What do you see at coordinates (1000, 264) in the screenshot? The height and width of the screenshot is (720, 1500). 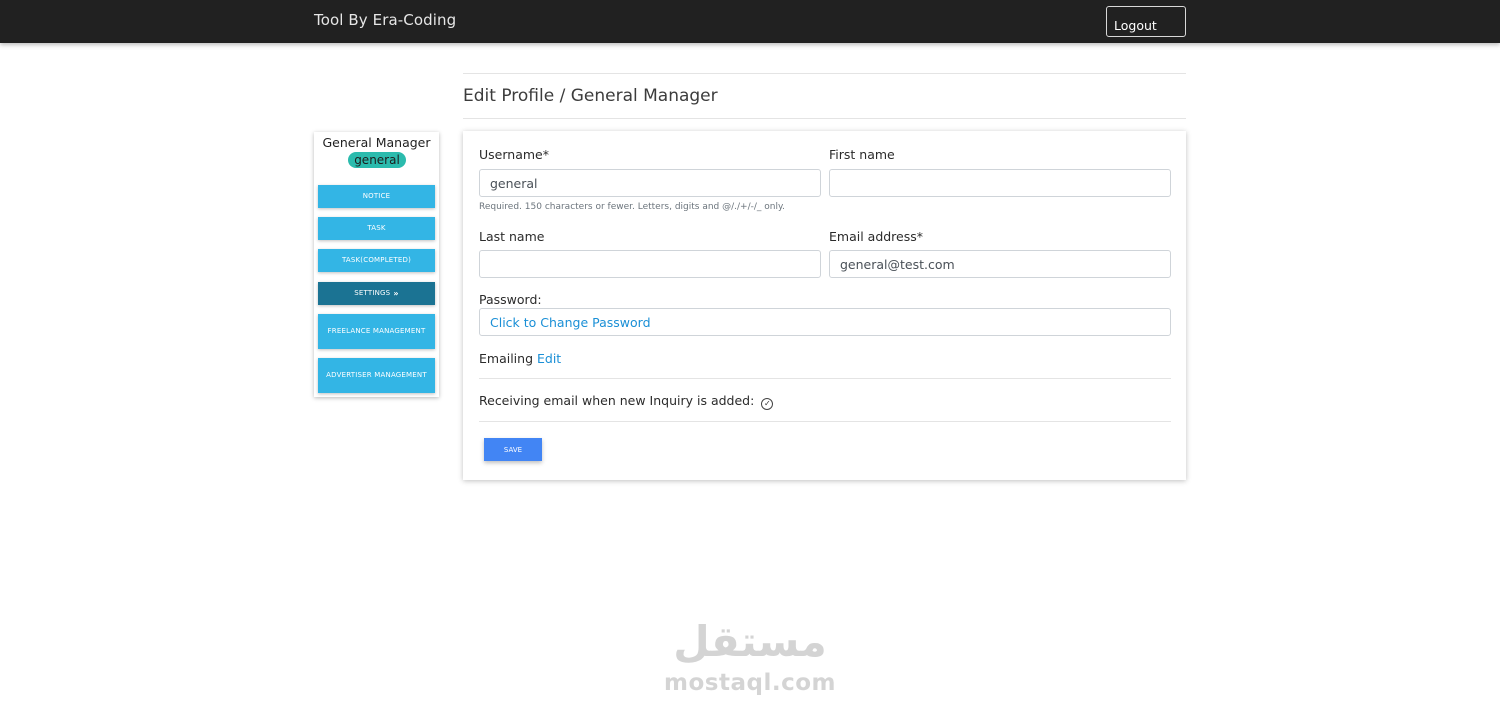 I see `email-input` at bounding box center [1000, 264].